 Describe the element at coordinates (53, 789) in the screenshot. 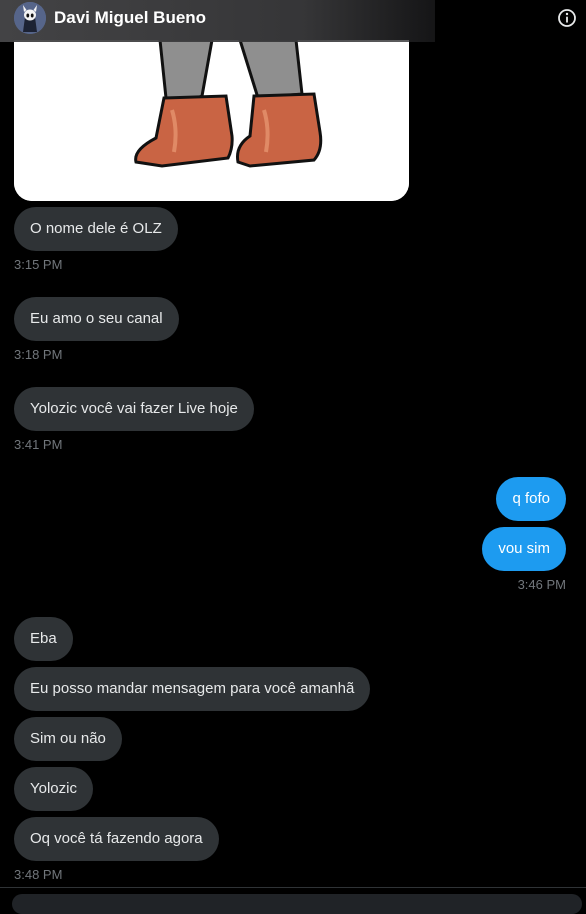

I see `message-bubble: Yolozic` at that location.